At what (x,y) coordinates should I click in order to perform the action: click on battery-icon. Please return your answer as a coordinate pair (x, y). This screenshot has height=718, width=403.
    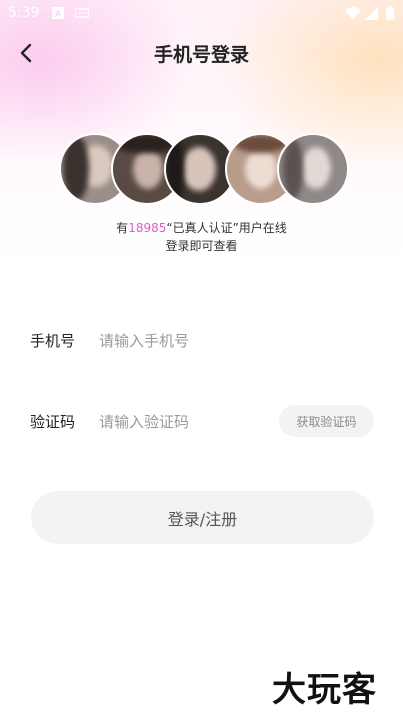
    Looking at the image, I should click on (390, 15).